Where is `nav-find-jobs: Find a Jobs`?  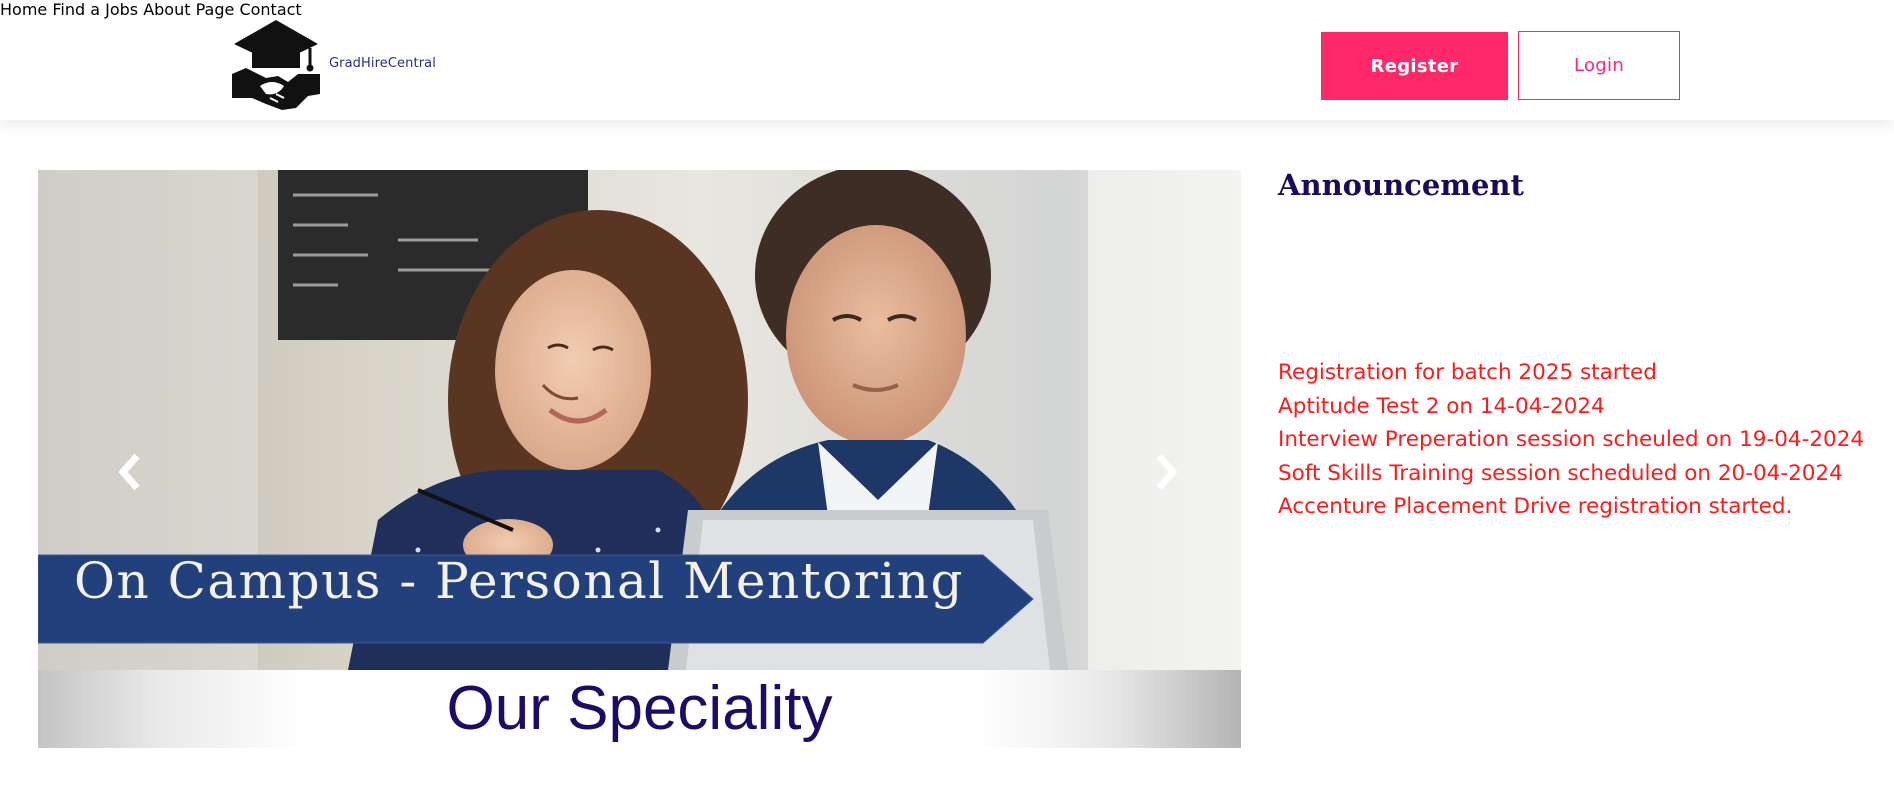
nav-find-jobs: Find a Jobs is located at coordinates (95, 9).